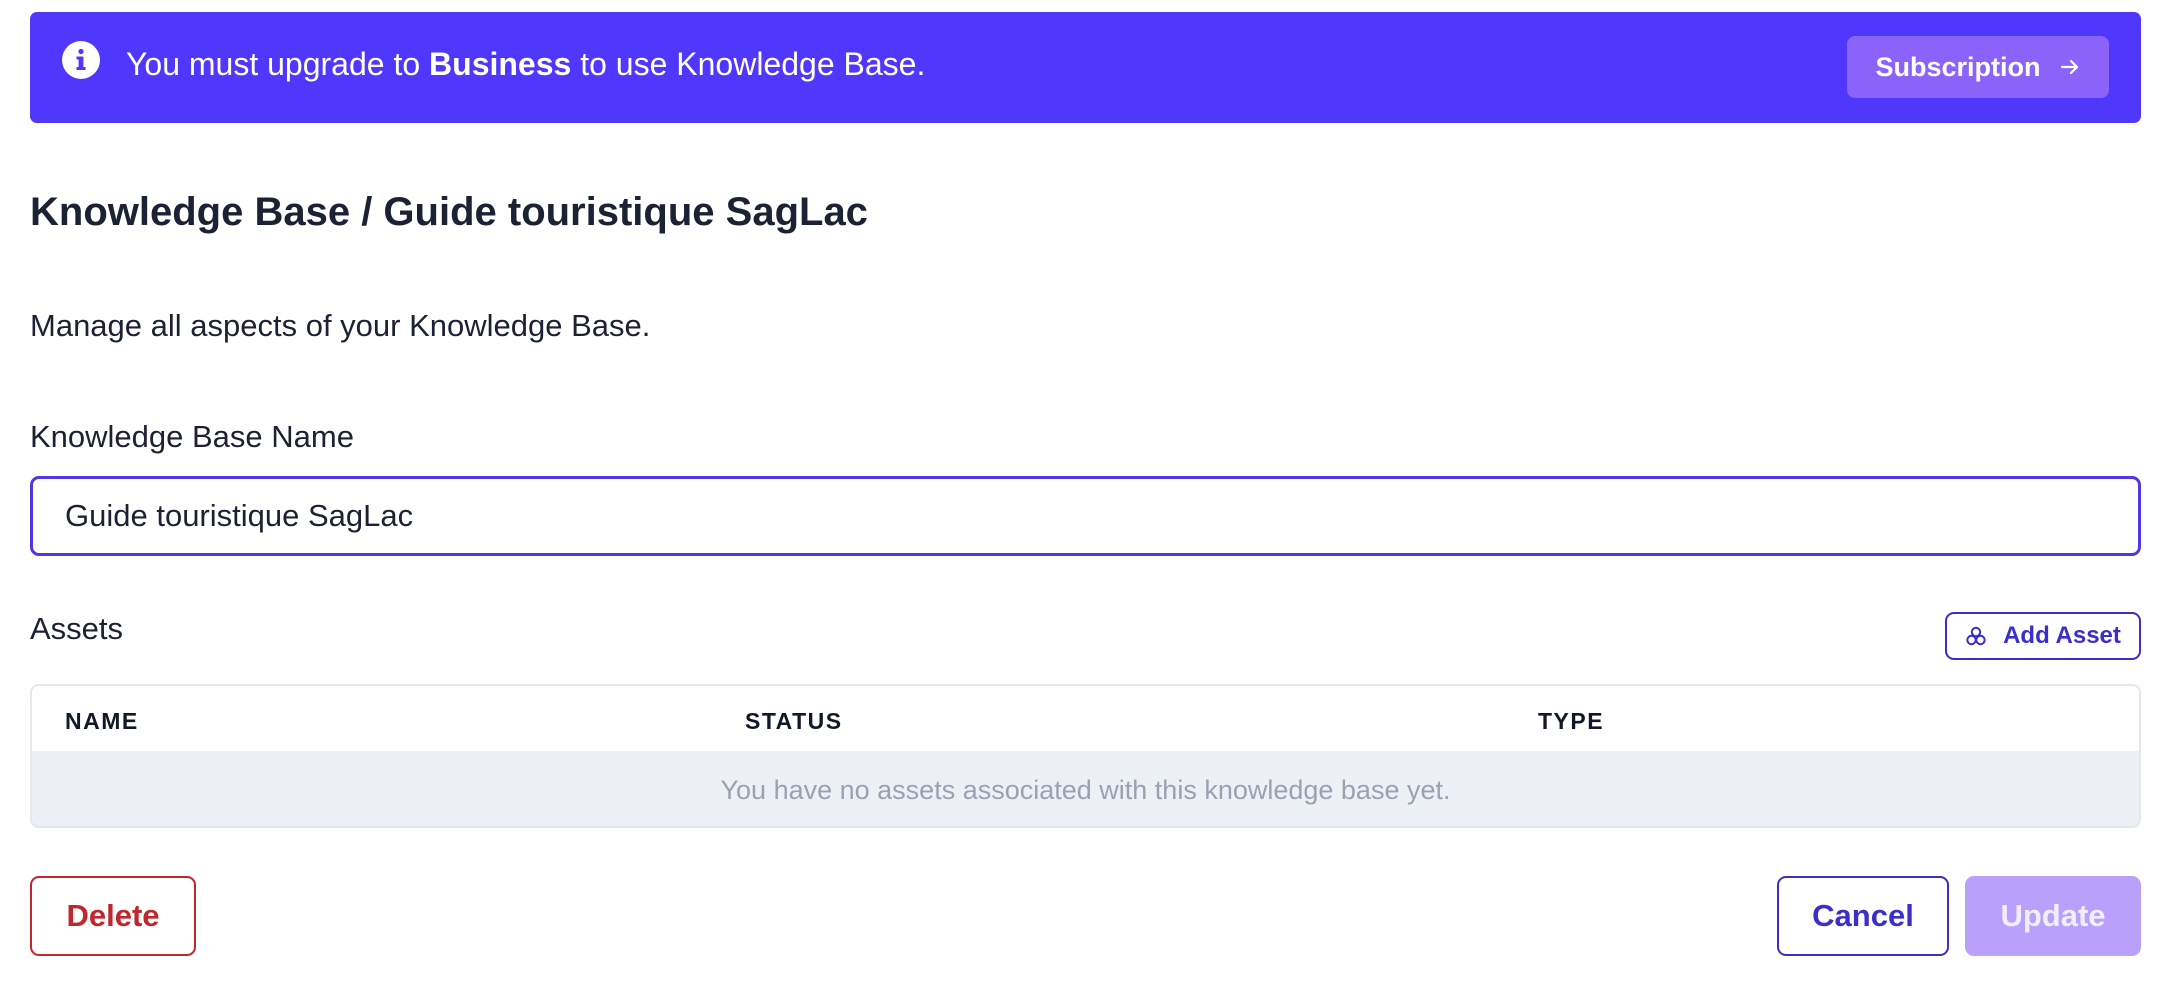 The image size is (2158, 1004). What do you see at coordinates (500, 64) in the screenshot?
I see `upgrade-plan-name: Business` at bounding box center [500, 64].